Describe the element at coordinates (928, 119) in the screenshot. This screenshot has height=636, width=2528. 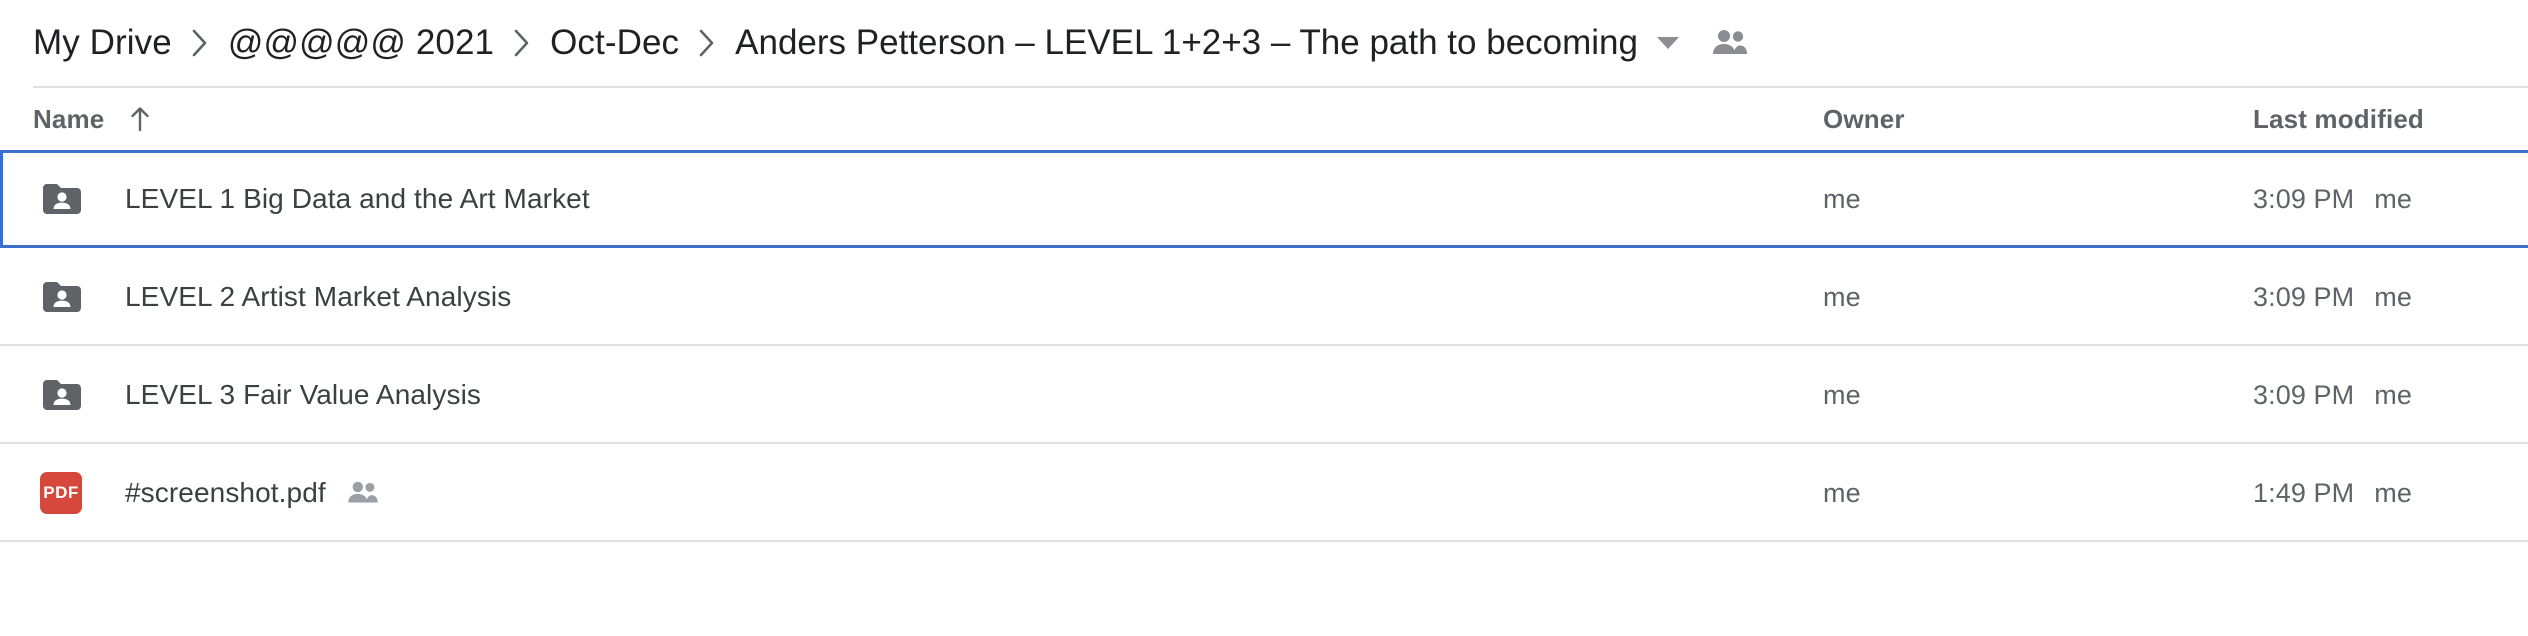
I see `column-header-name: Name` at that location.